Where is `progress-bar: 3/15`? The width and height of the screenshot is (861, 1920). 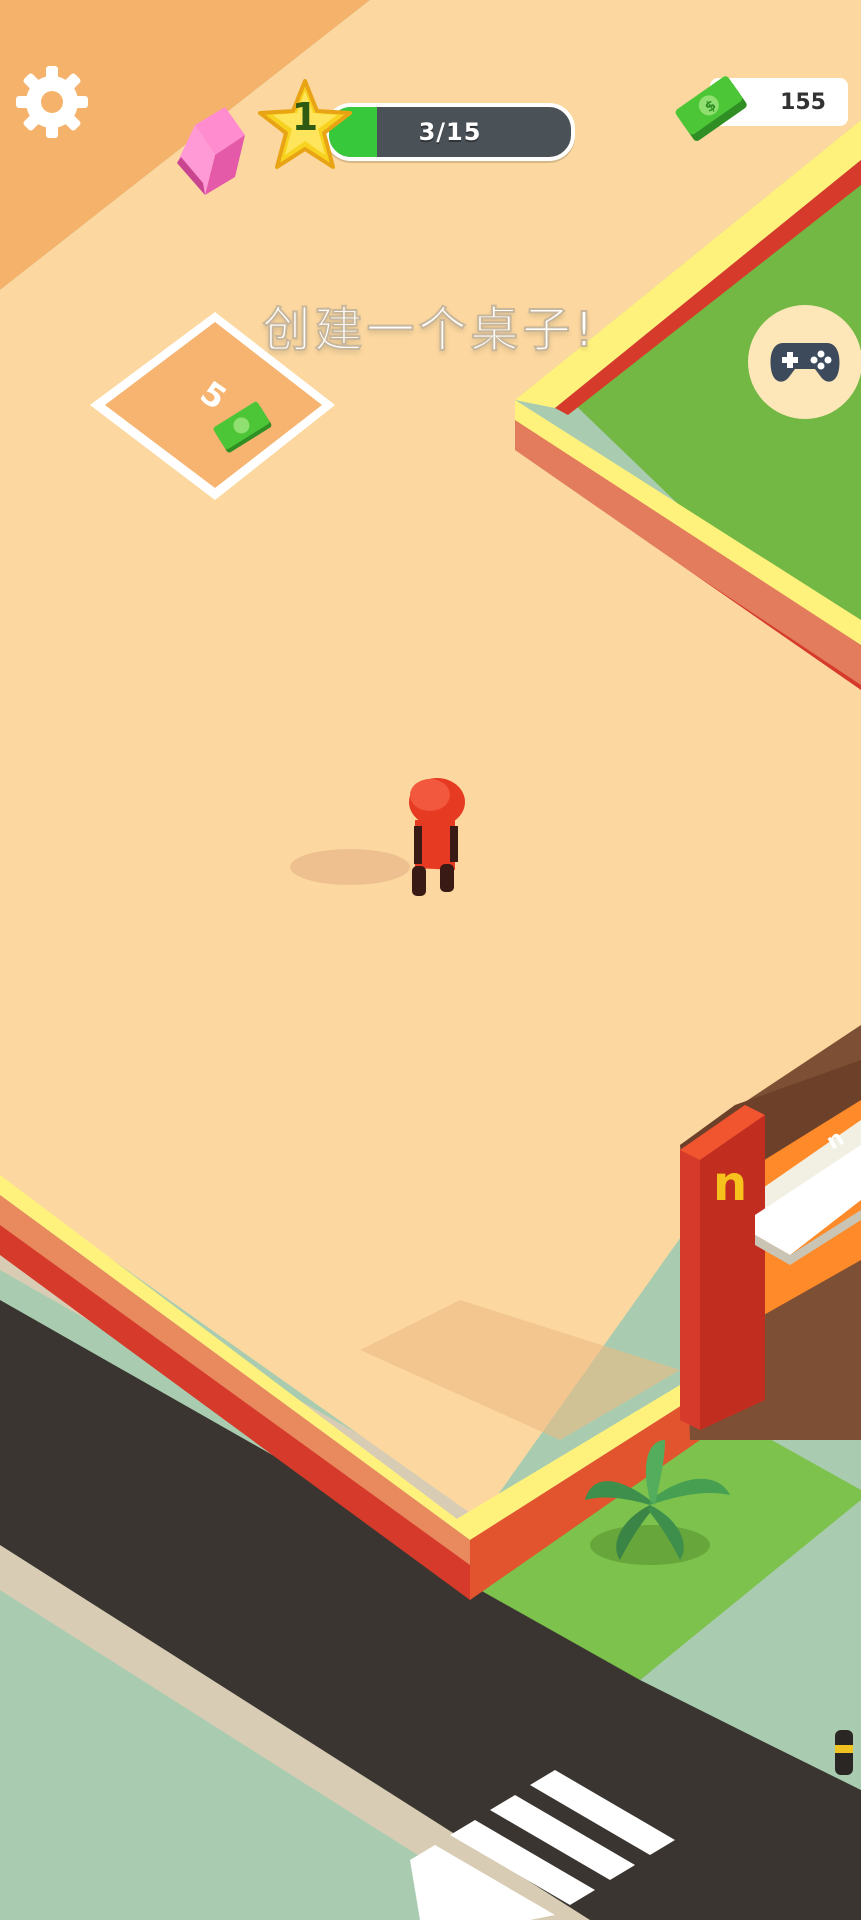 progress-bar: 3/15 is located at coordinates (450, 132).